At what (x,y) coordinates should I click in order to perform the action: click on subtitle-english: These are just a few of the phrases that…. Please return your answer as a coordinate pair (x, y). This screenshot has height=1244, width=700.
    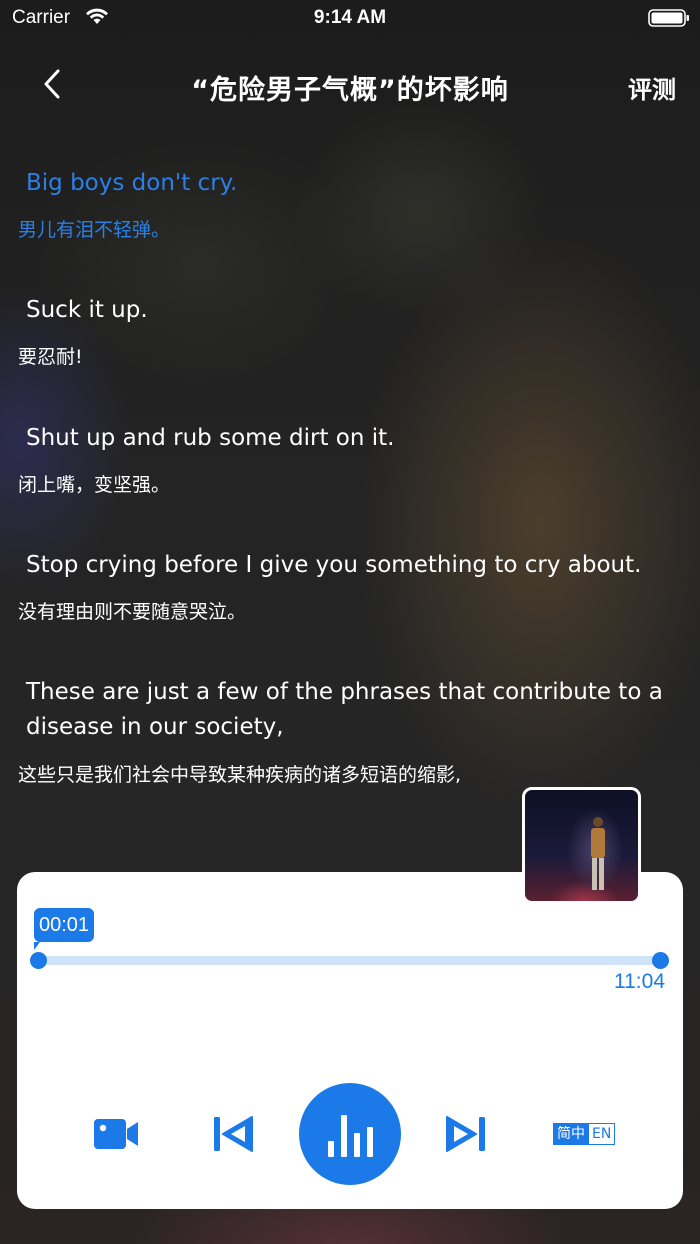
    Looking at the image, I should click on (344, 709).